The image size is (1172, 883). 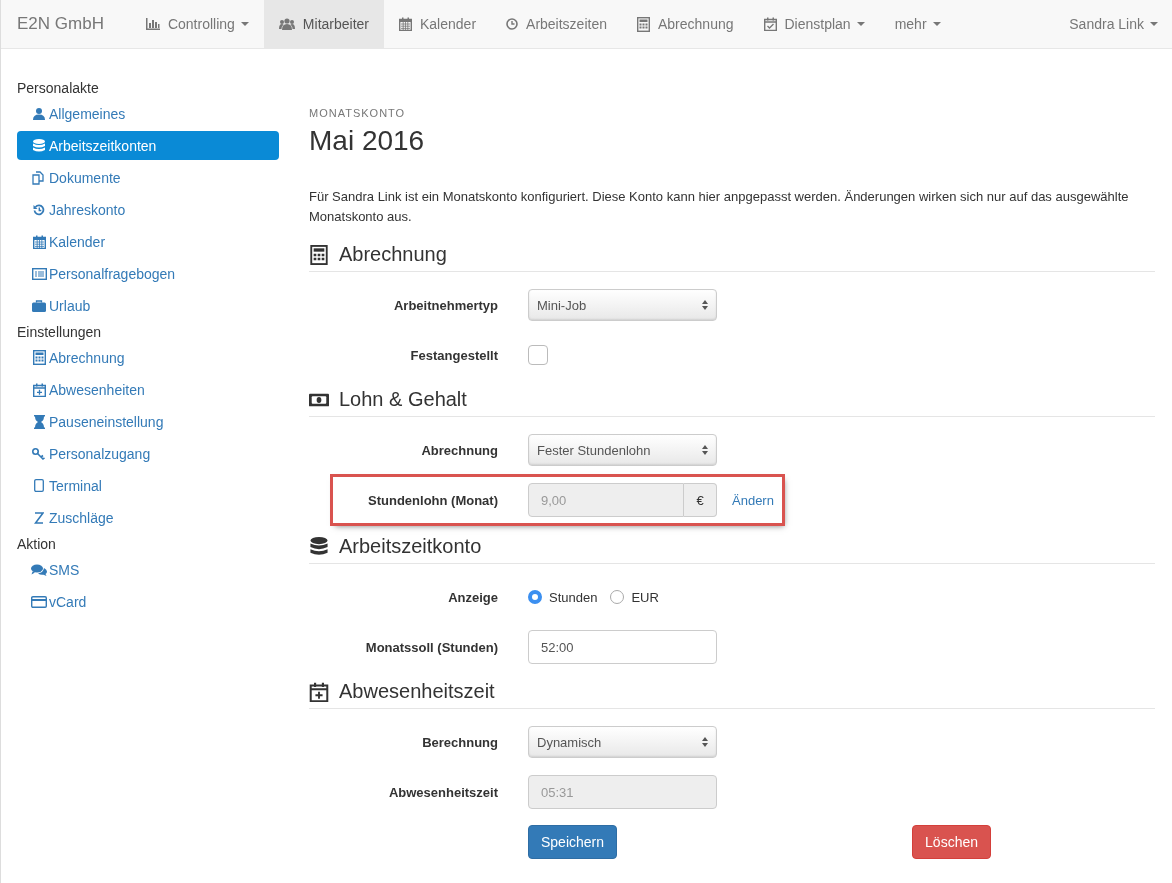 What do you see at coordinates (459, 450) in the screenshot?
I see `field-label: Abrechnung` at bounding box center [459, 450].